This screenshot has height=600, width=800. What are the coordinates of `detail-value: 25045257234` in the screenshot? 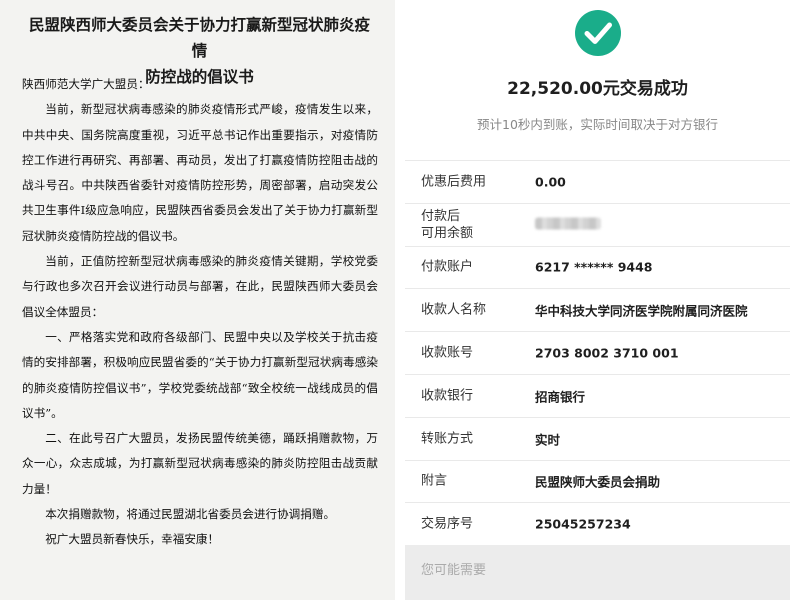 It's located at (583, 524).